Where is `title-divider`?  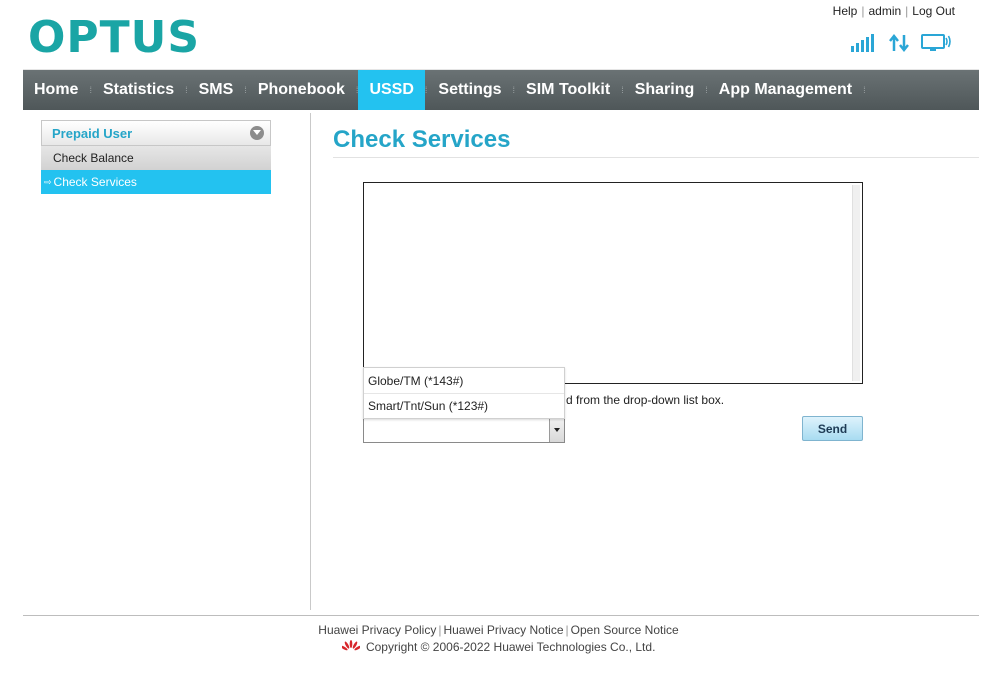 title-divider is located at coordinates (656, 157).